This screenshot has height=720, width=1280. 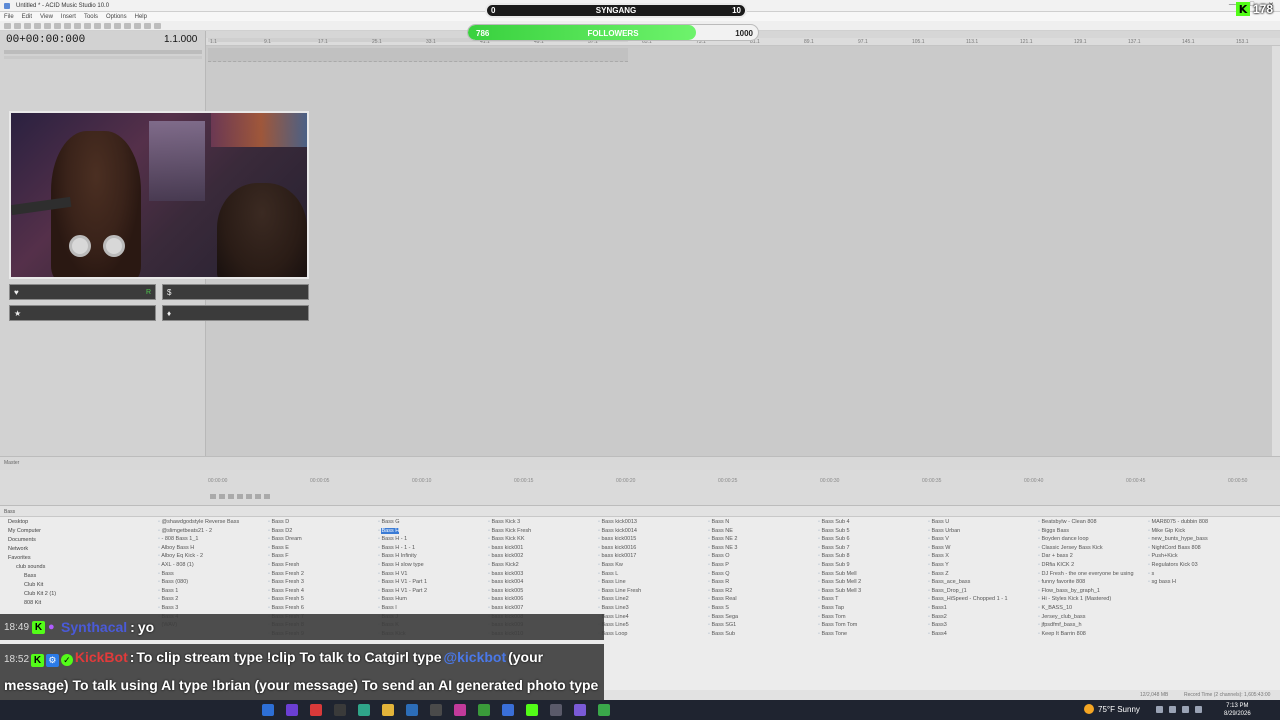 I want to click on file-item: Beatsbylw - Clean 808, so click(x=1092, y=522).